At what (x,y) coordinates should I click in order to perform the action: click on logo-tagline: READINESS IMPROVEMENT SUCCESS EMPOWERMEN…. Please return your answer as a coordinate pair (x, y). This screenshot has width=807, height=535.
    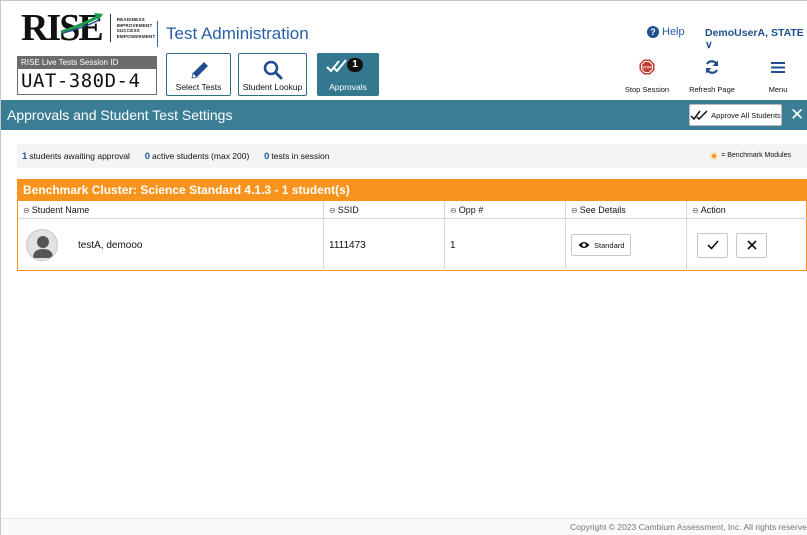
    Looking at the image, I should click on (136, 28).